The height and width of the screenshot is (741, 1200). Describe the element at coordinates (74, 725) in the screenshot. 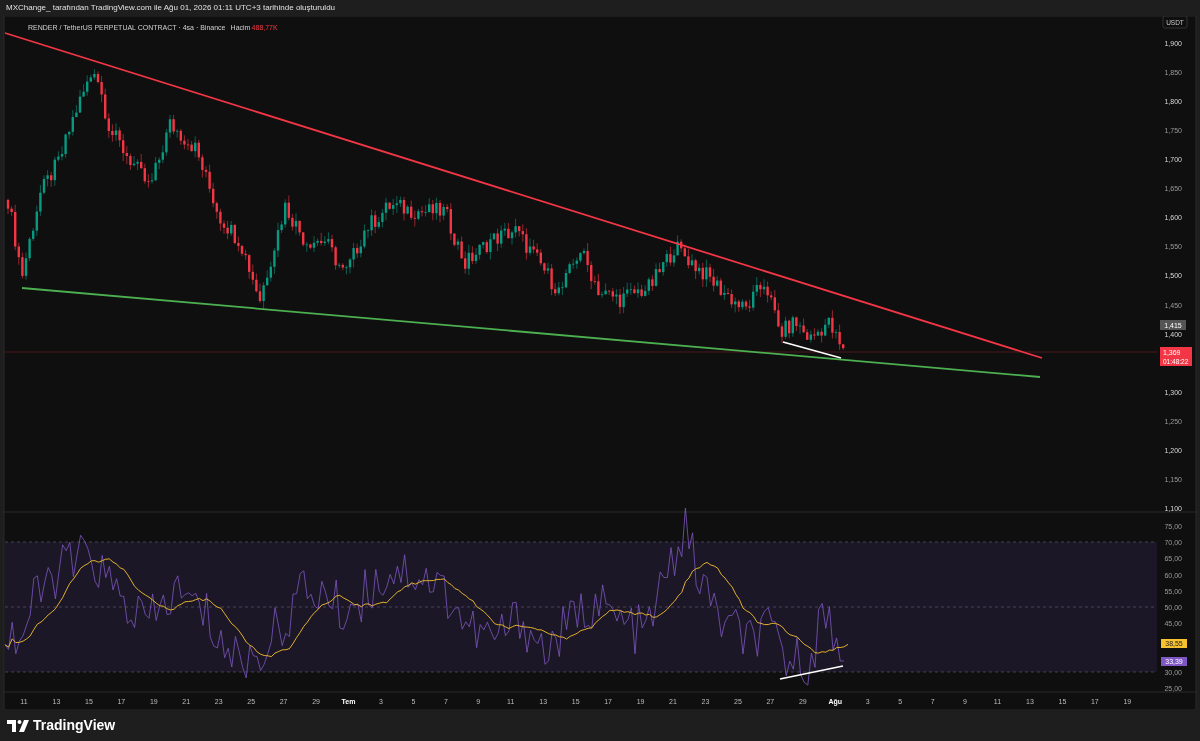

I see `brand-name: TradingView` at that location.